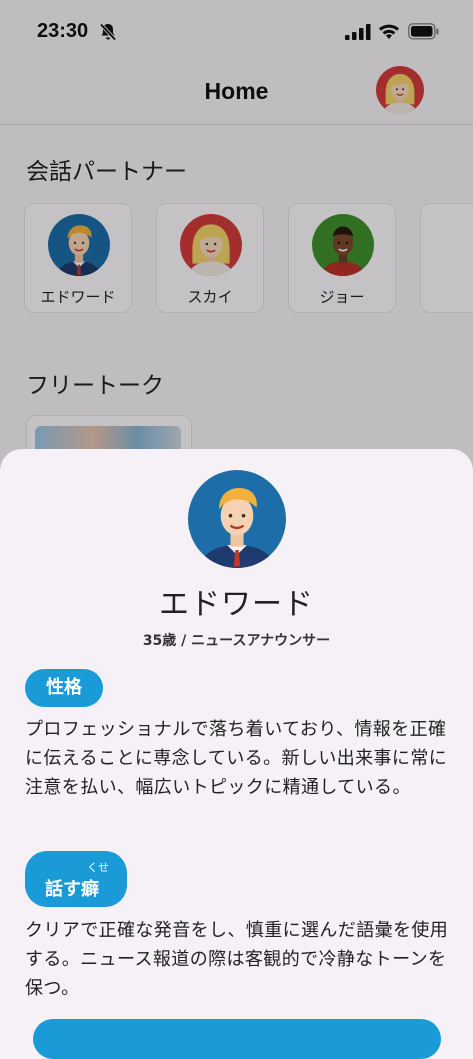 The width and height of the screenshot is (473, 1059). I want to click on speech-habit-label: 話す癖, so click(72, 889).